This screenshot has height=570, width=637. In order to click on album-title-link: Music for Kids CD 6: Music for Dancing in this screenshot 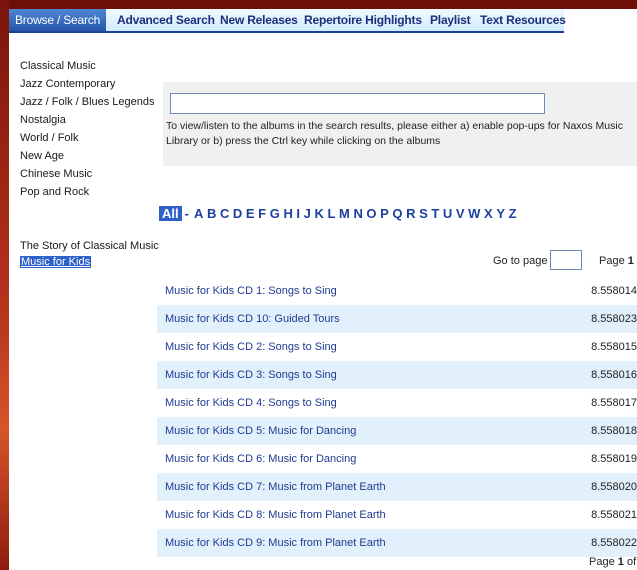, I will do `click(260, 459)`.